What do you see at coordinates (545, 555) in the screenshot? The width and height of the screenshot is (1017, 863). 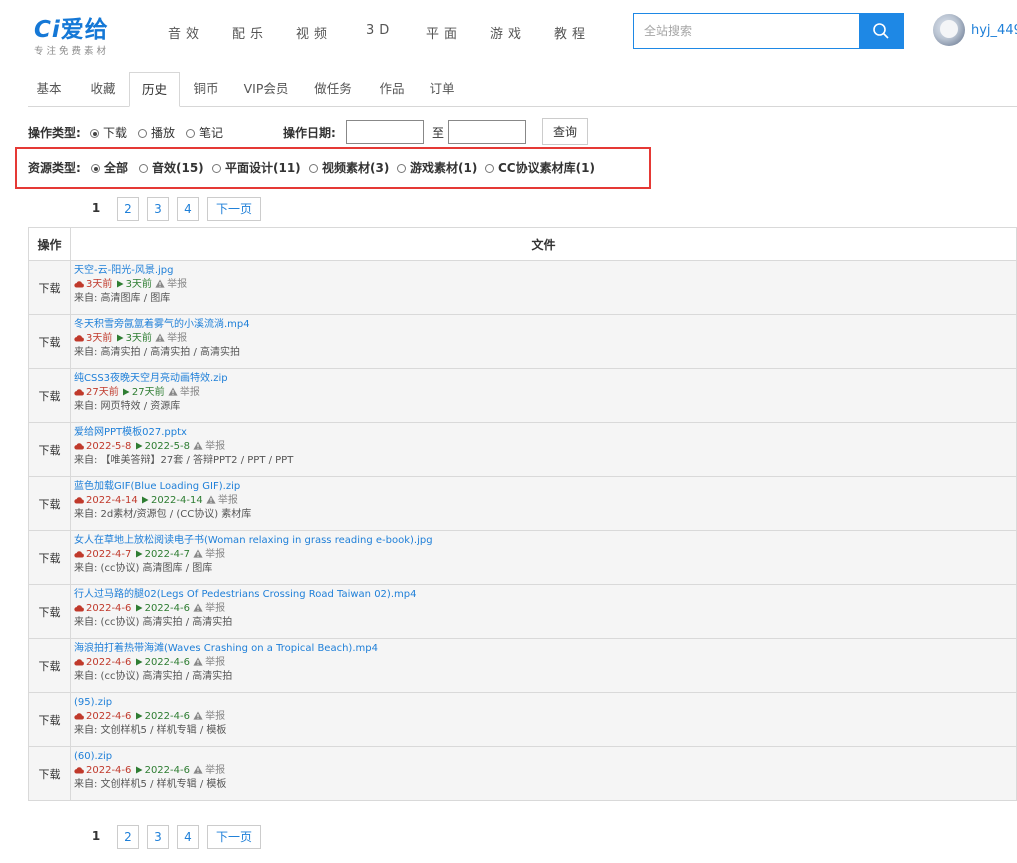 I see `file-meta: 2022-4-7 2022-4-7 举报` at bounding box center [545, 555].